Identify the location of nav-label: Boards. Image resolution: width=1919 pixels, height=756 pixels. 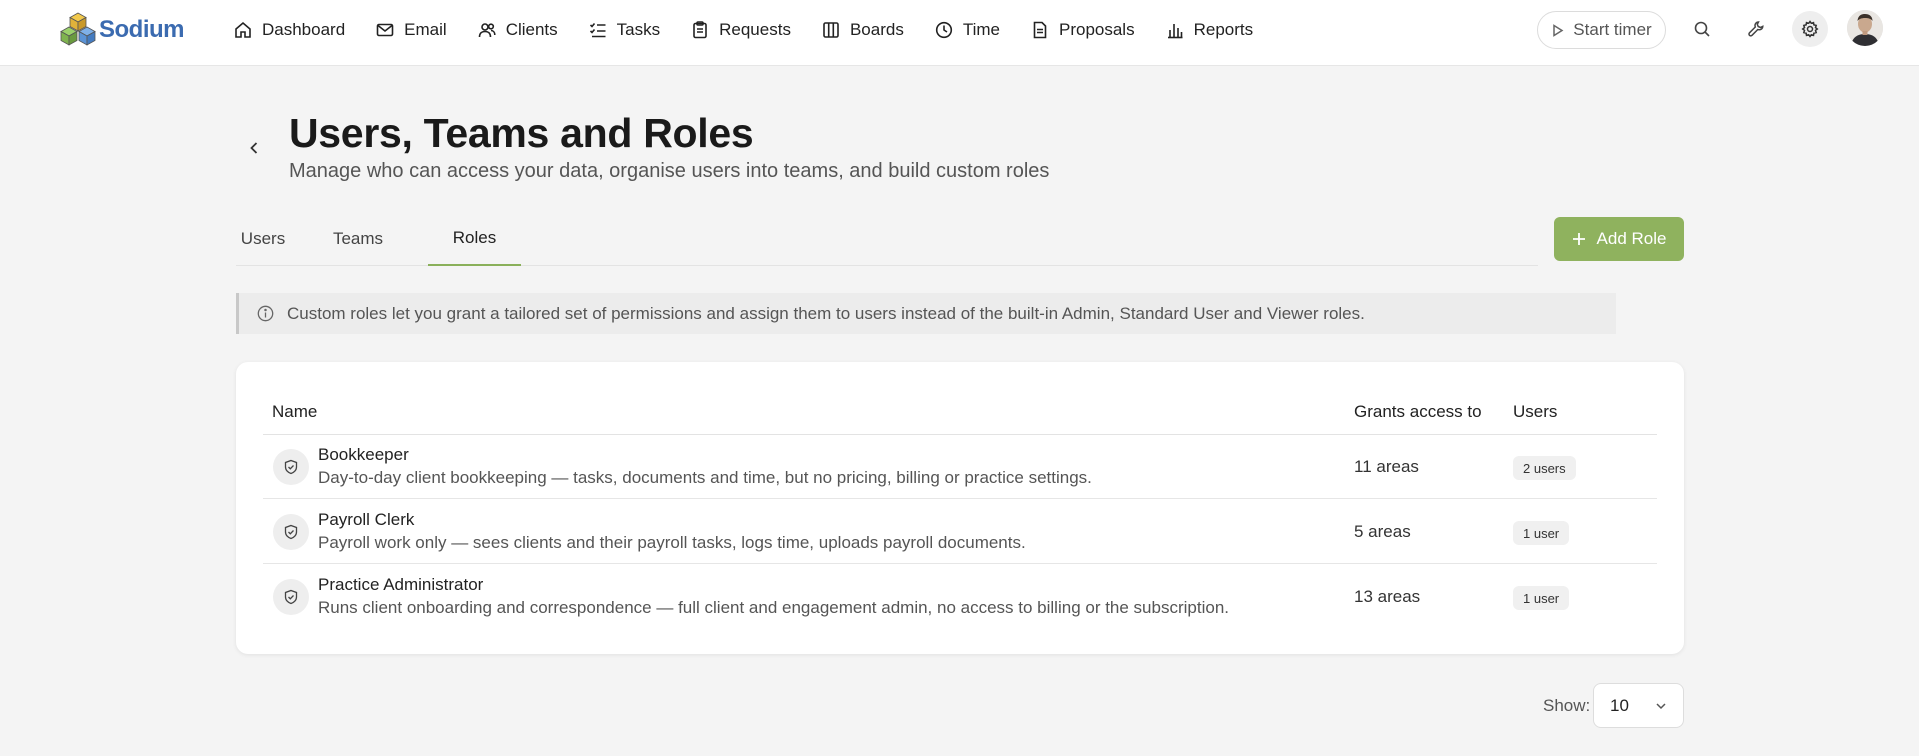
(876, 29).